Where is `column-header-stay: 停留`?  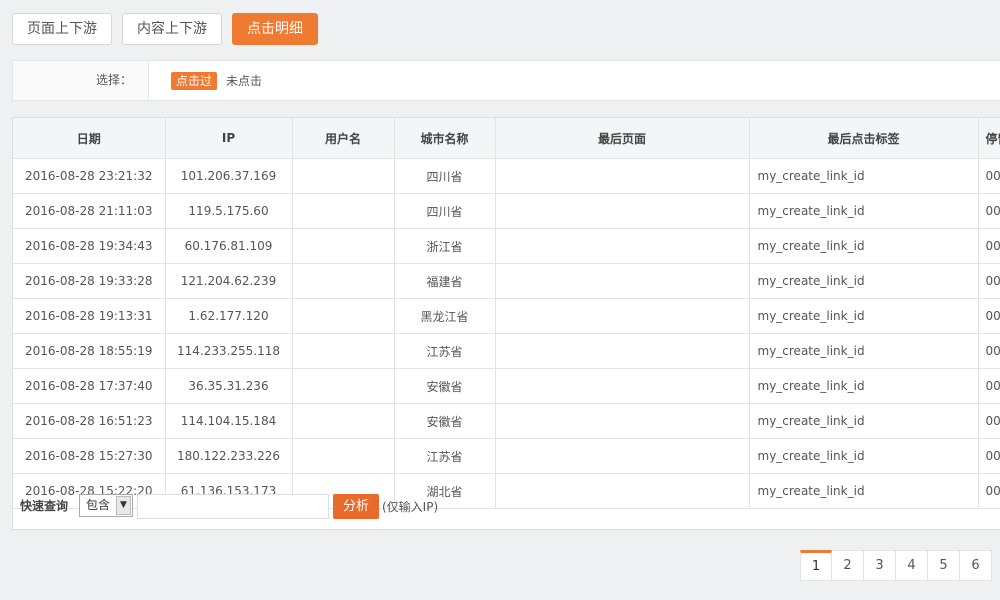
column-header-stay: 停留 is located at coordinates (989, 138).